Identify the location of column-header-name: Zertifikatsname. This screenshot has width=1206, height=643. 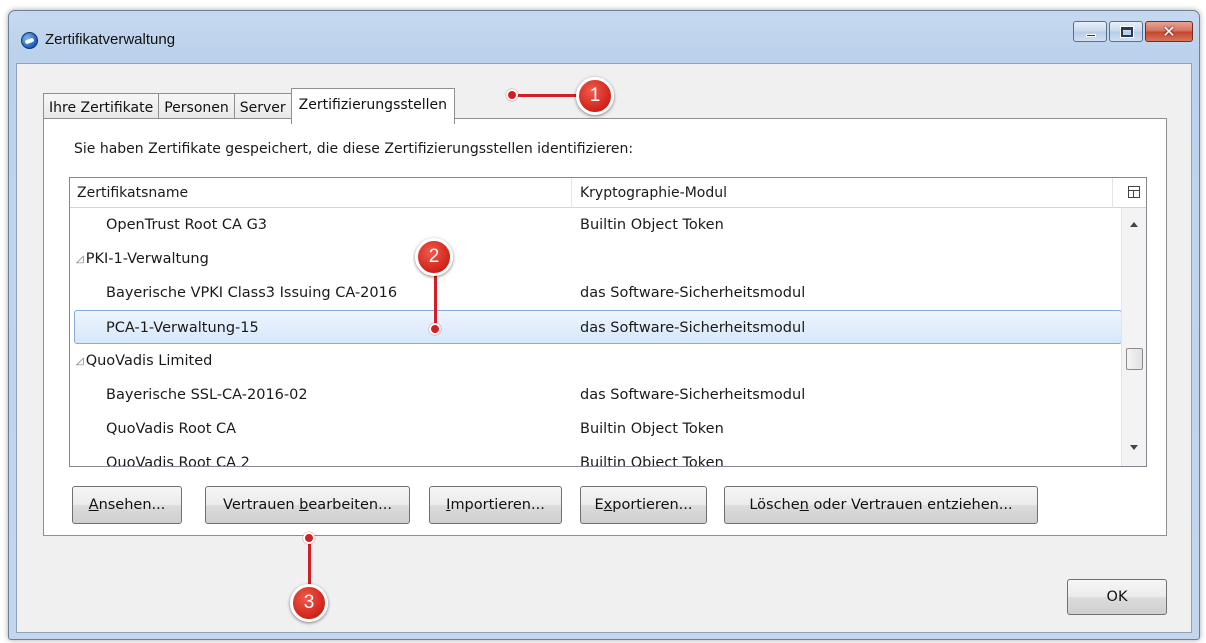
(324, 193).